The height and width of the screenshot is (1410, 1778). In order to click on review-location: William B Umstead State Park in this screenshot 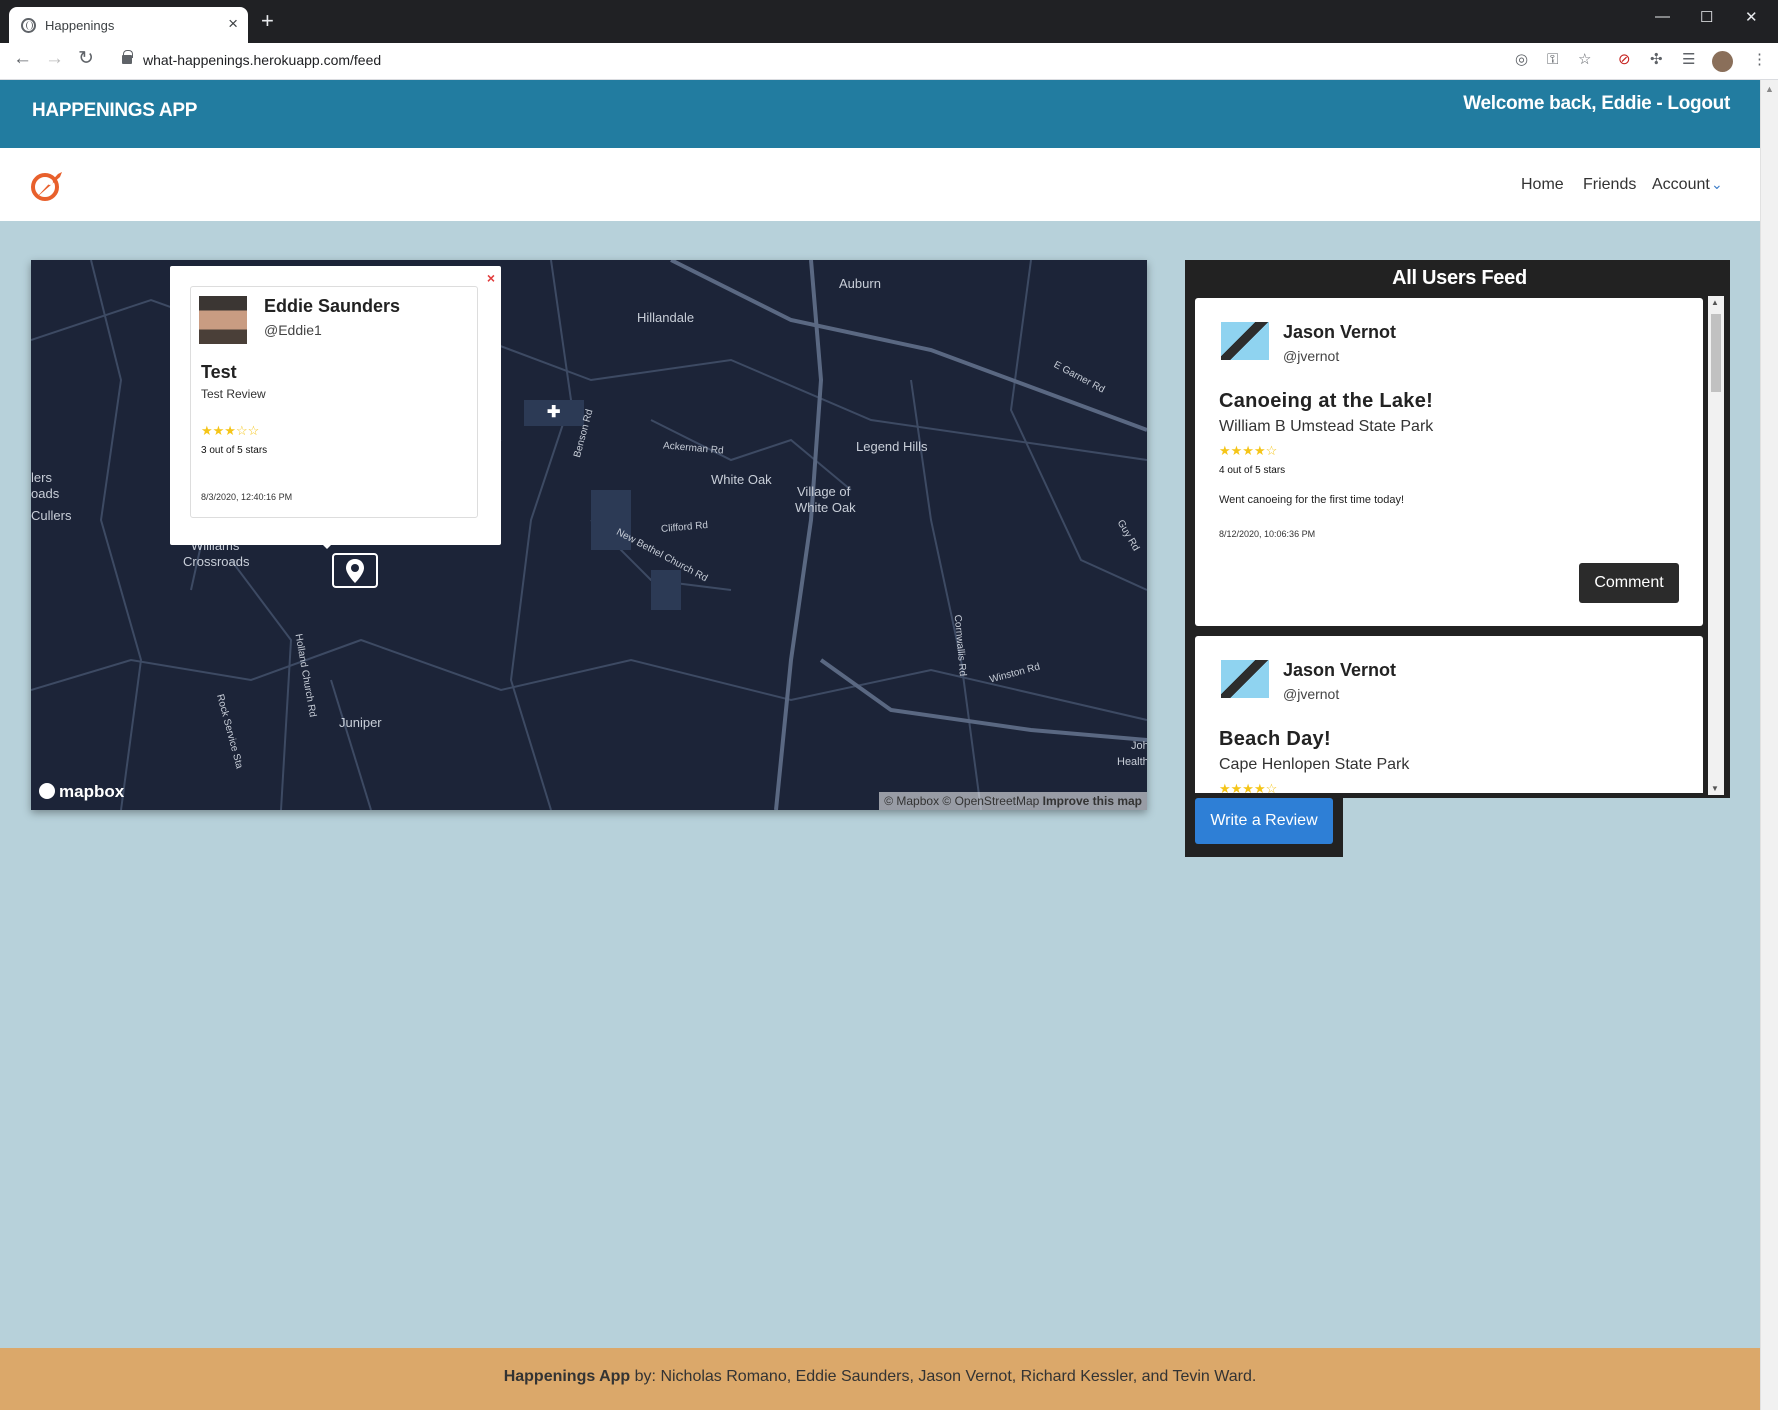, I will do `click(1326, 426)`.